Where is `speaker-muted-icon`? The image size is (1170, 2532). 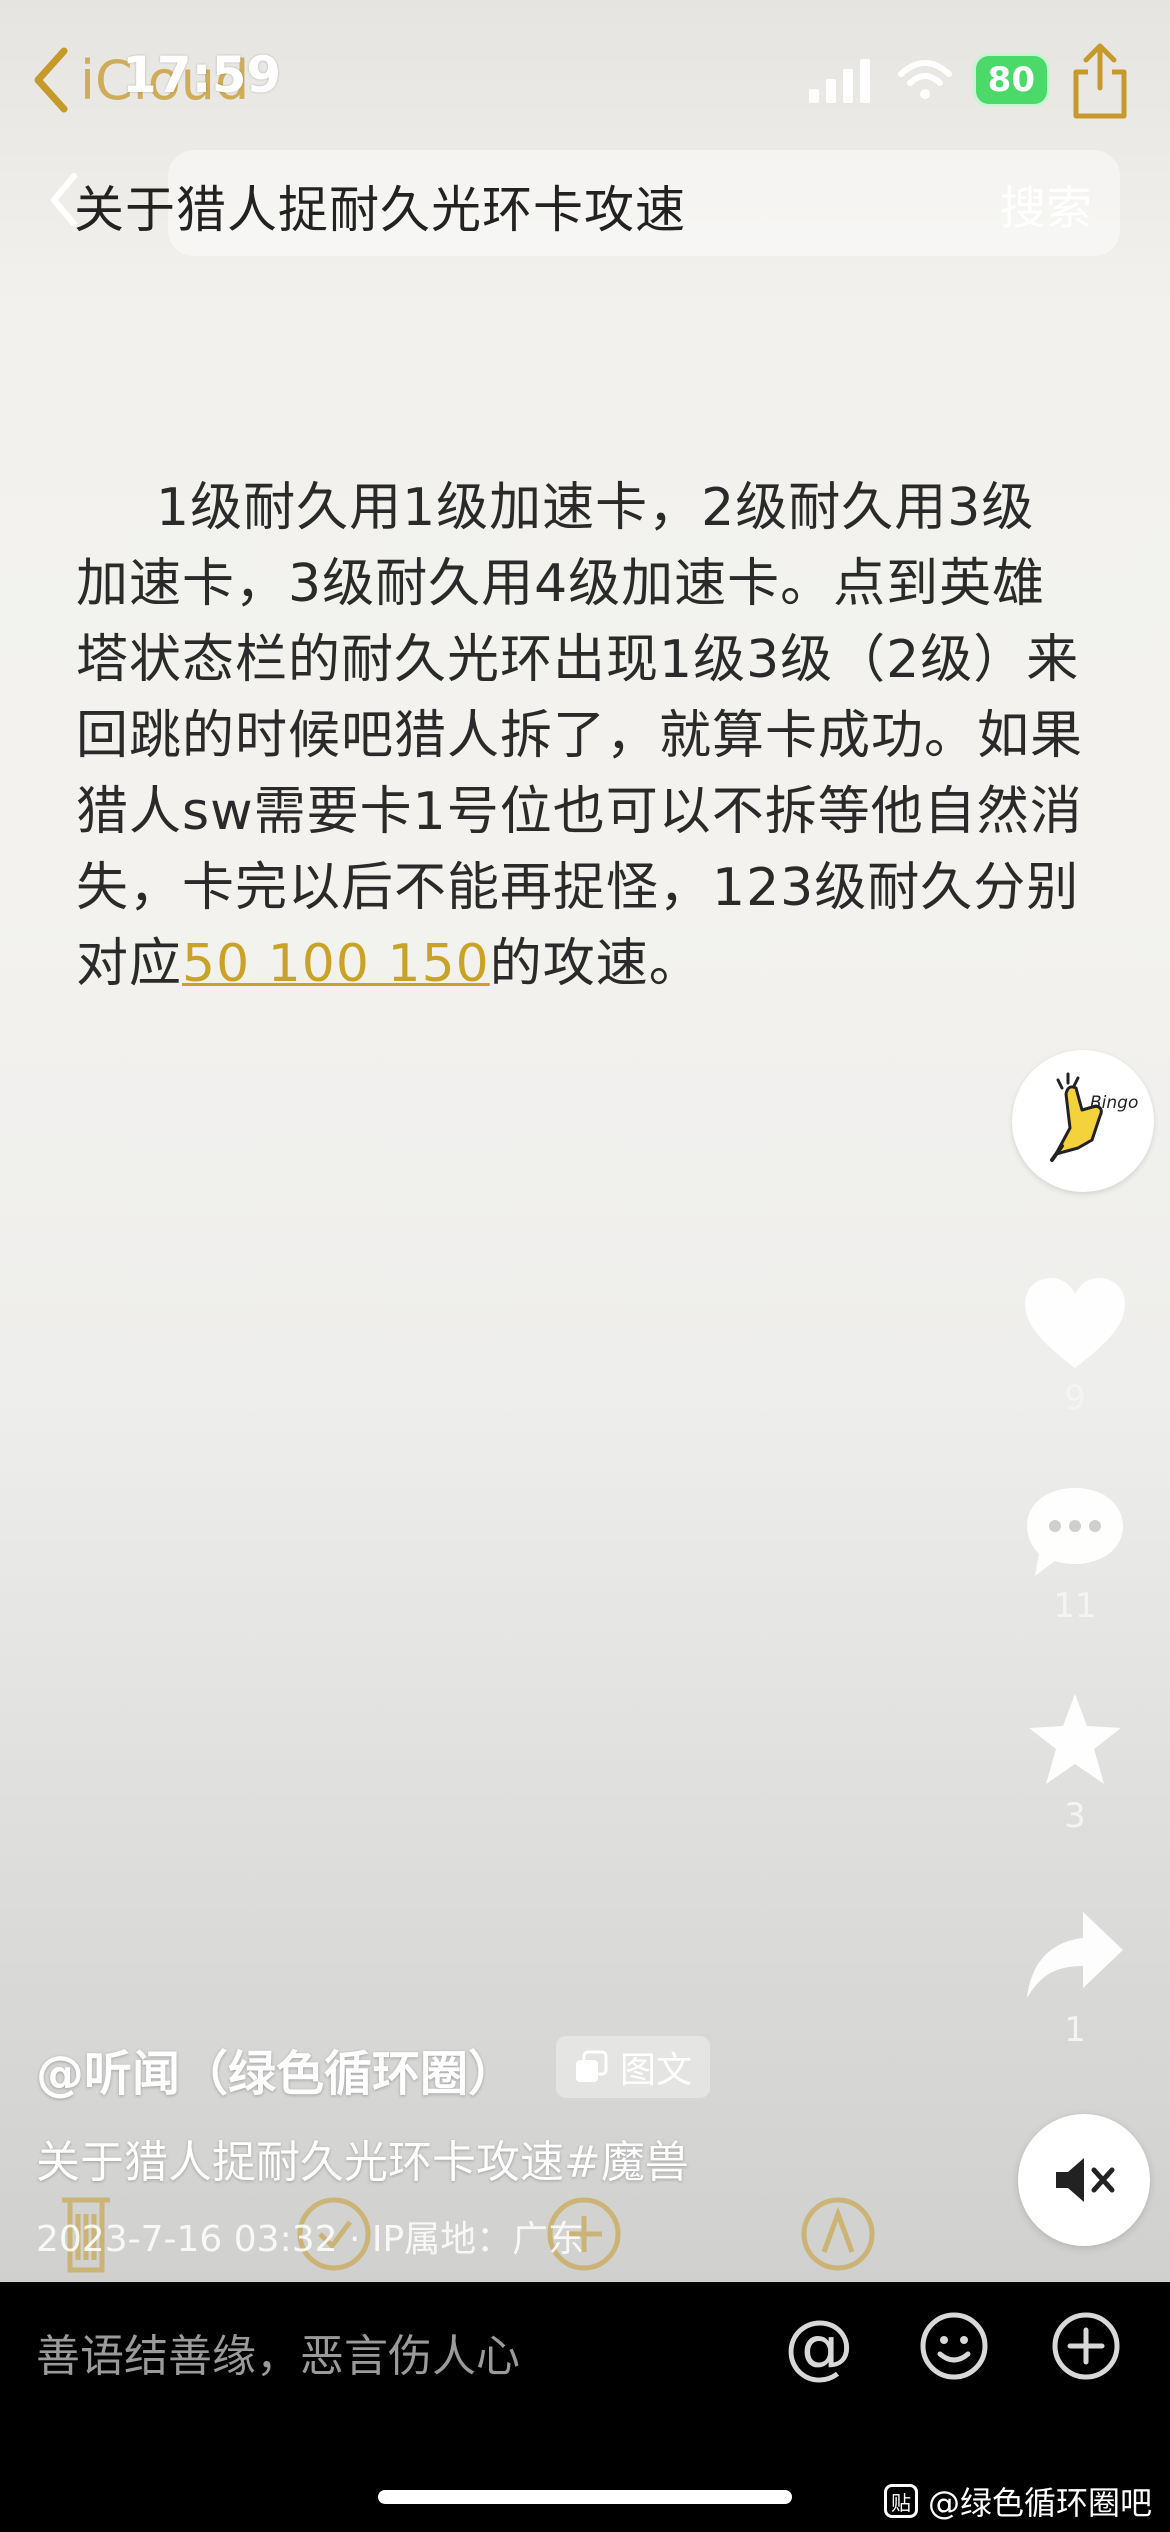
speaker-muted-icon is located at coordinates (1085, 2180).